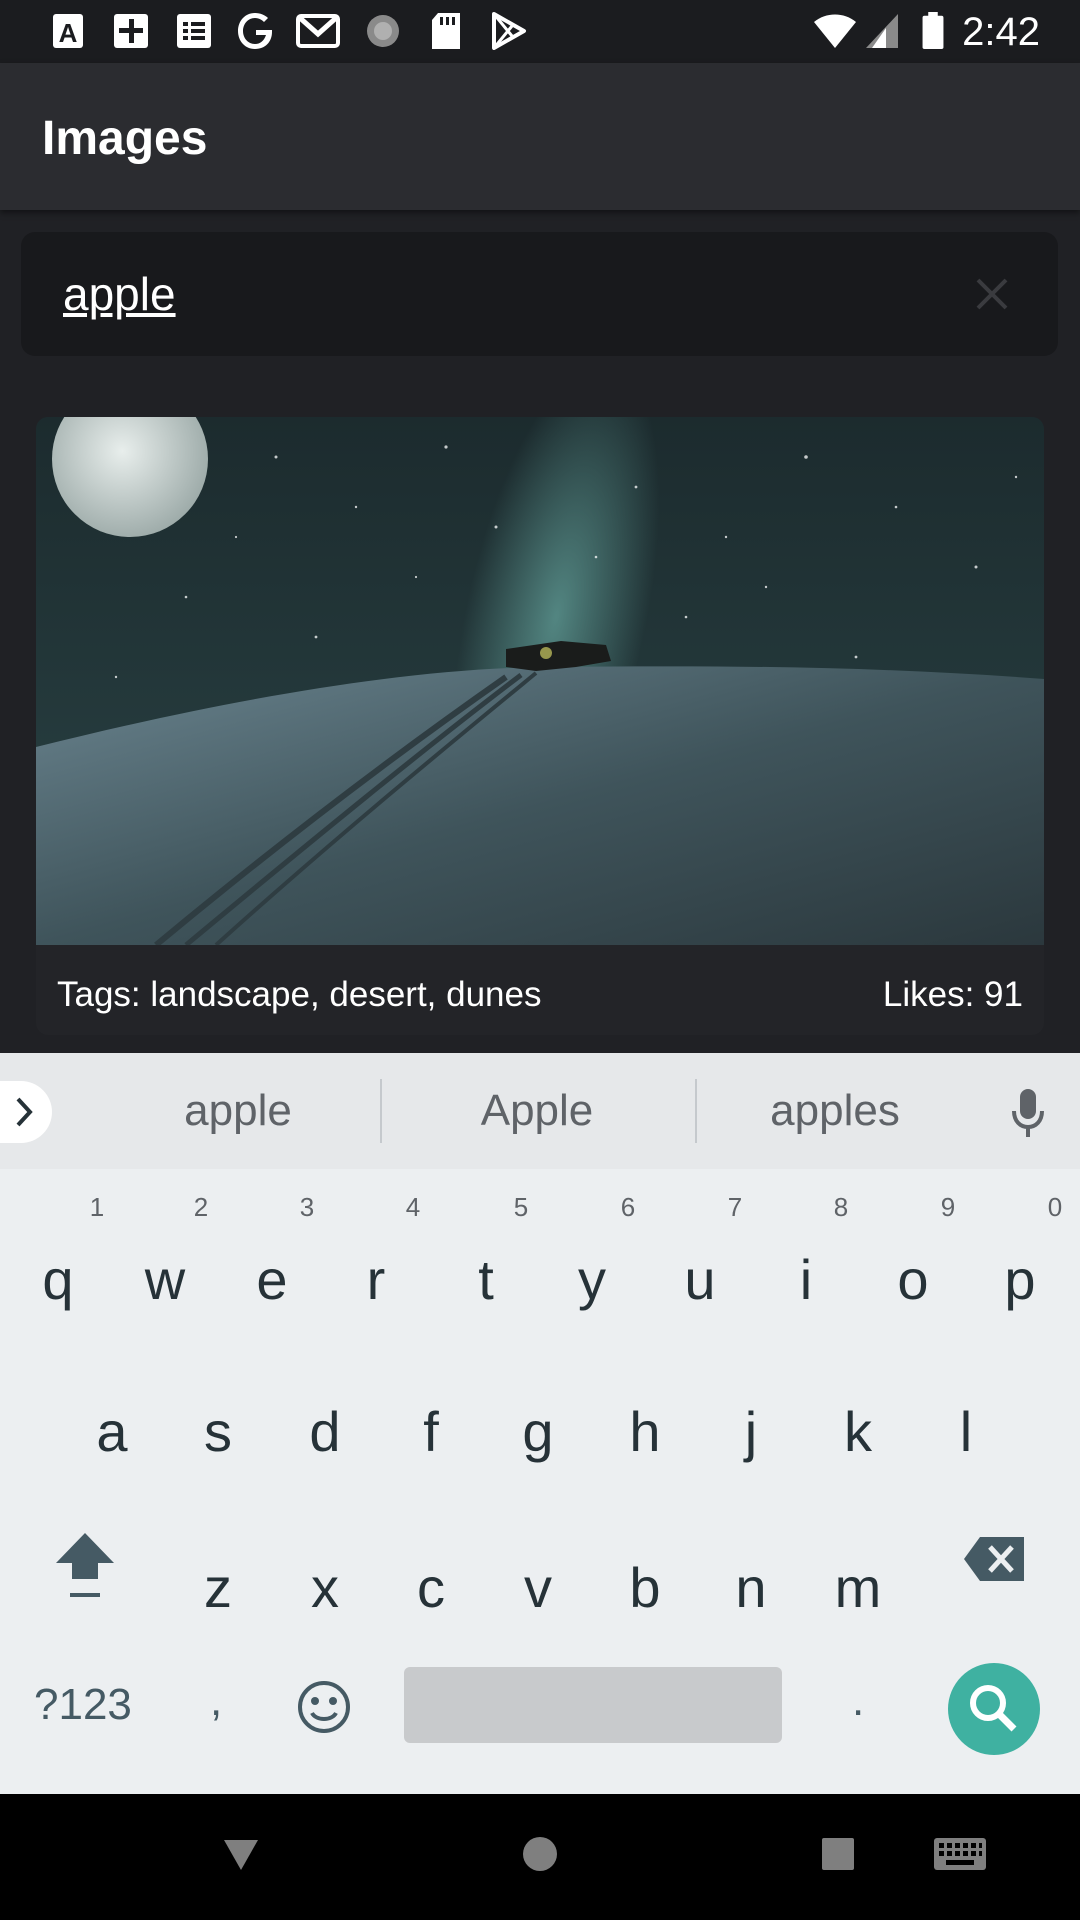 This screenshot has width=1080, height=1920. I want to click on suggestion-3: apples, so click(835, 1111).